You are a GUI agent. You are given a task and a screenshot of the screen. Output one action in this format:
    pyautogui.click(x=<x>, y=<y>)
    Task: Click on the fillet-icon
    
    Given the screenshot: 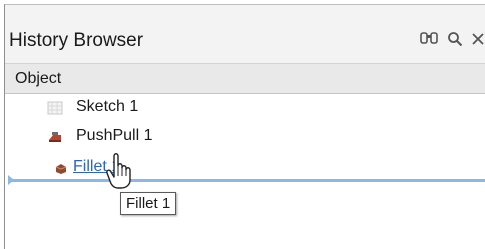 What is the action you would take?
    pyautogui.click(x=61, y=168)
    